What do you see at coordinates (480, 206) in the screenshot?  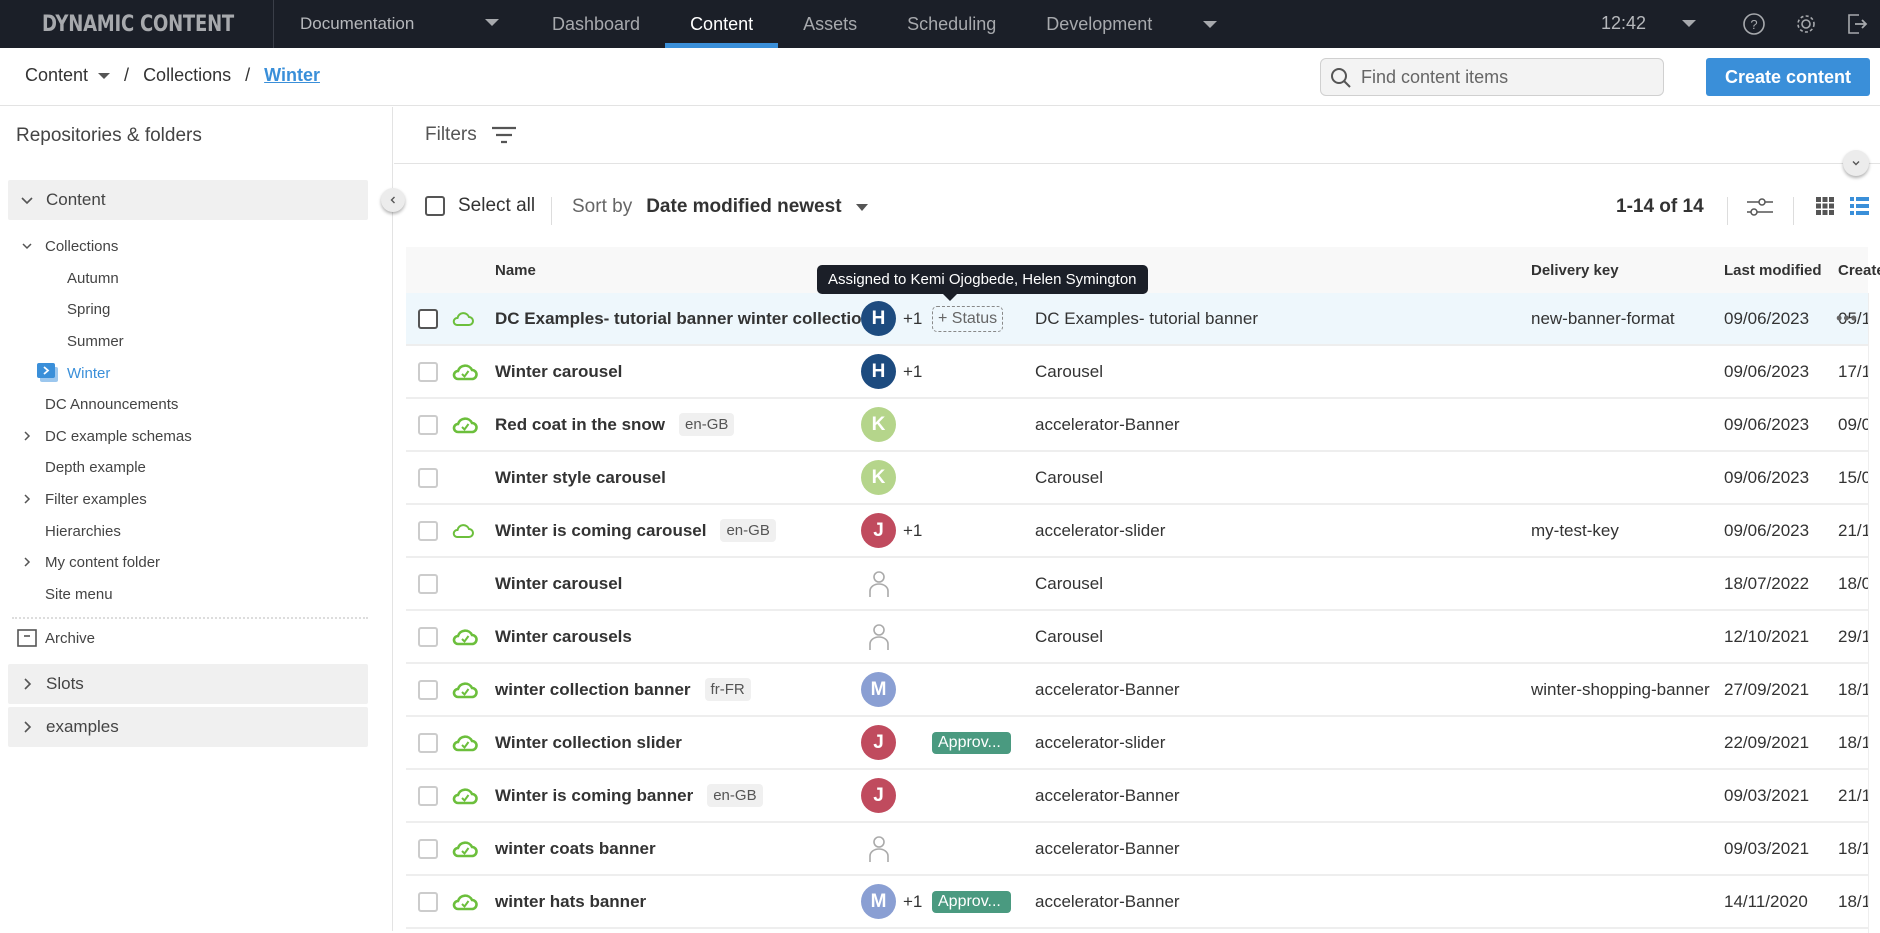 I see `select-all: Select all` at bounding box center [480, 206].